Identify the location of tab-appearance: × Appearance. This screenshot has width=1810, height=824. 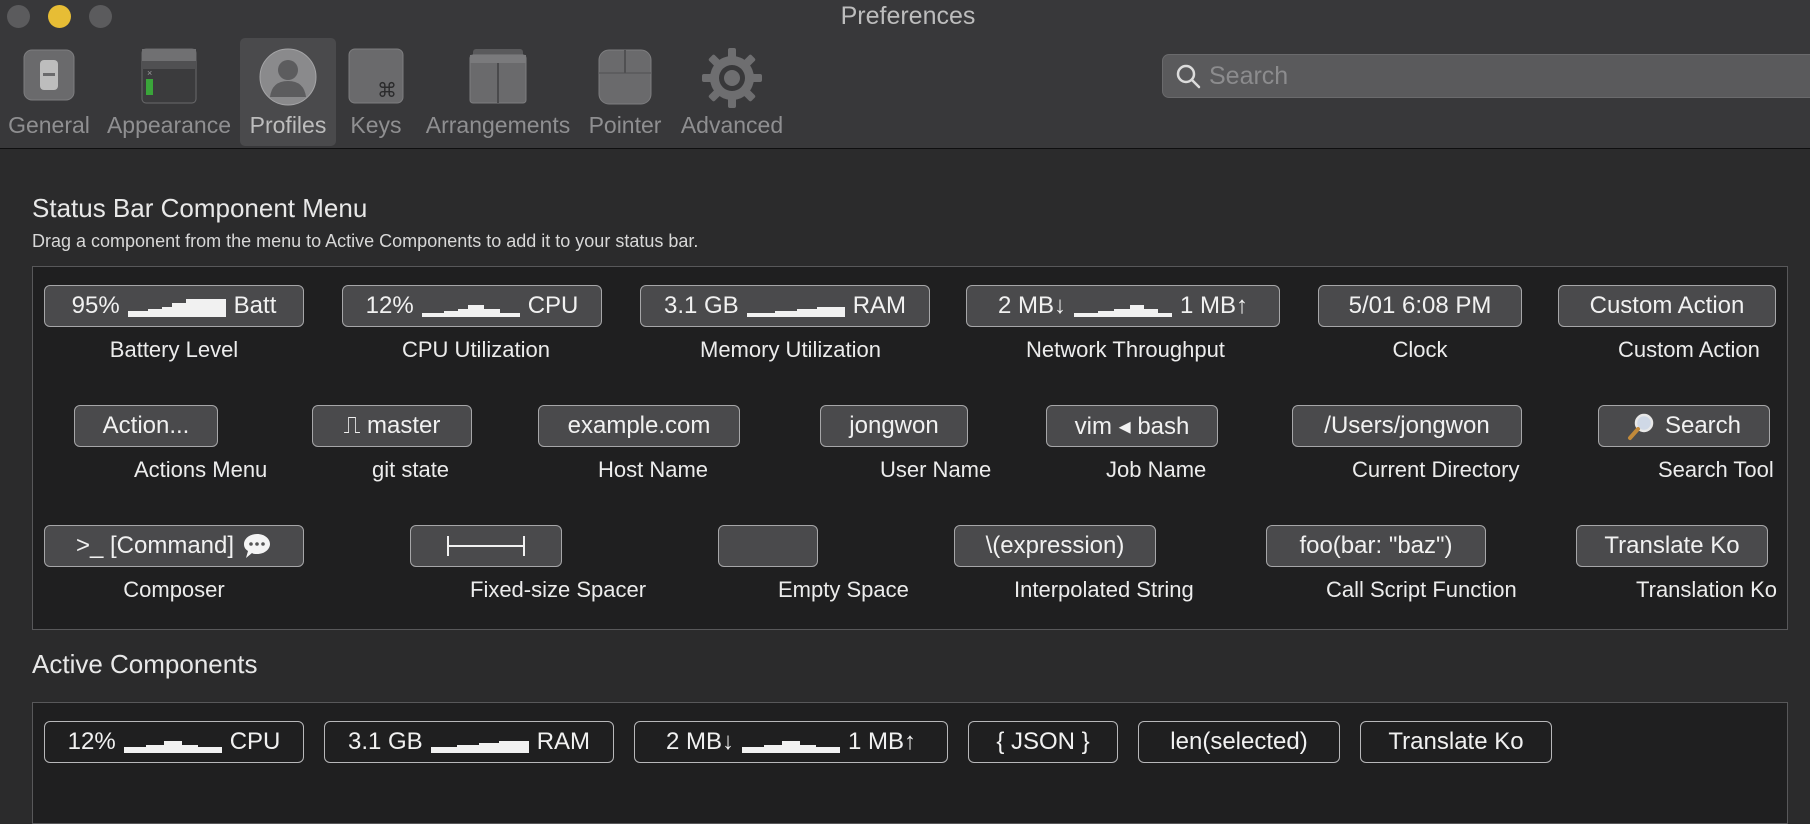
(169, 92).